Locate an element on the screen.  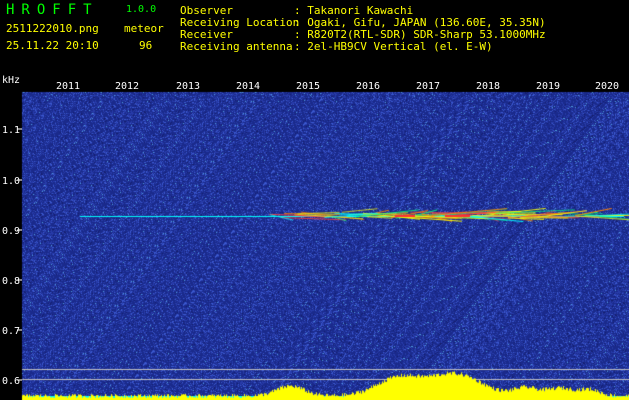
antenna-label: Receiving antenna is located at coordinates (236, 46).